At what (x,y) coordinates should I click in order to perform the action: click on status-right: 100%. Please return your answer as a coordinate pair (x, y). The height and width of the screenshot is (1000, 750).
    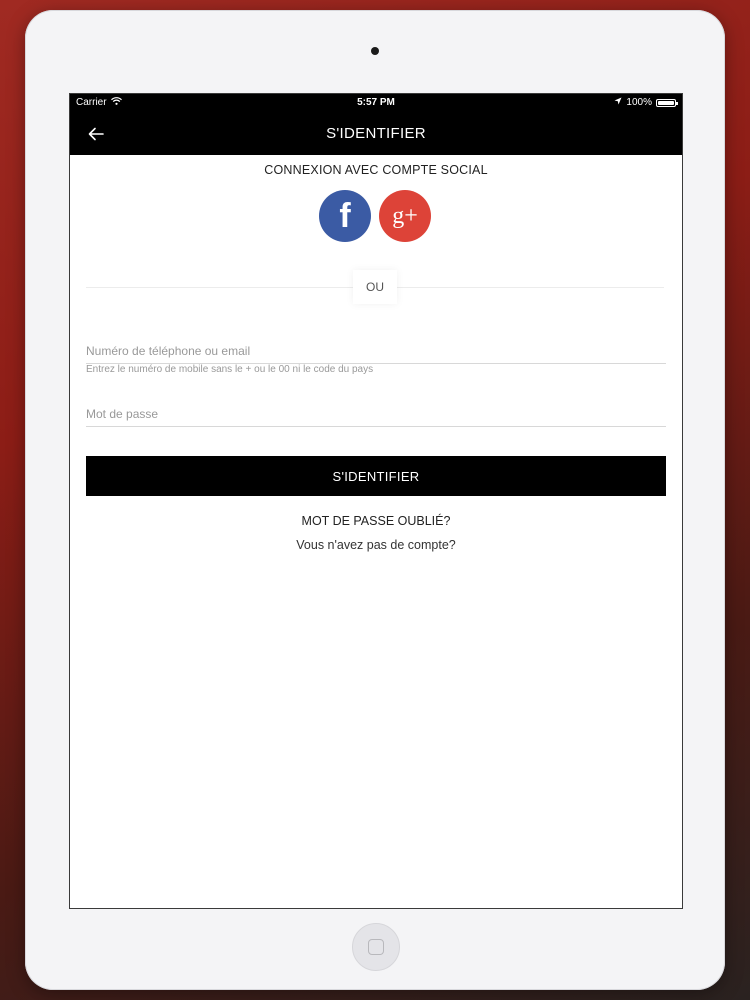
    Looking at the image, I should click on (646, 102).